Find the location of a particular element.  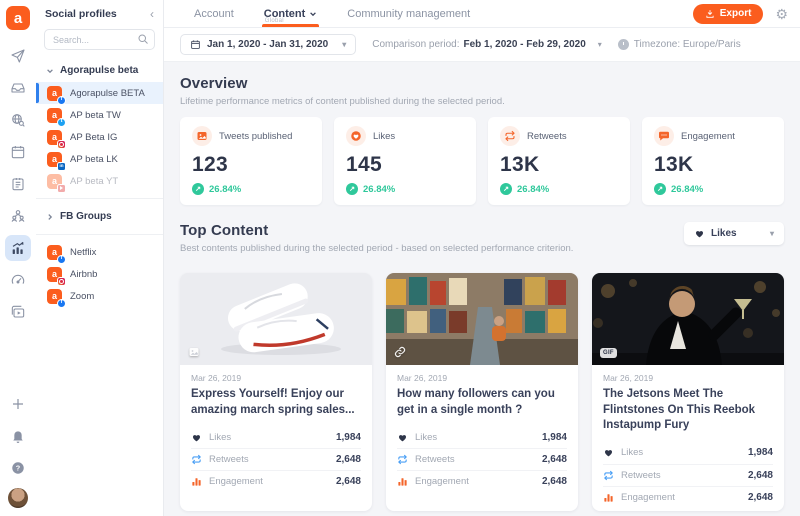

tab-content: Content Global is located at coordinates (290, 13).